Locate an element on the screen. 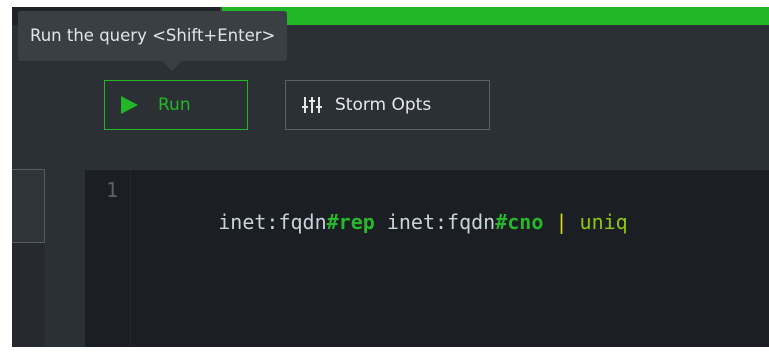 The height and width of the screenshot is (354, 769). tooltip-arrow is located at coordinates (172, 66).